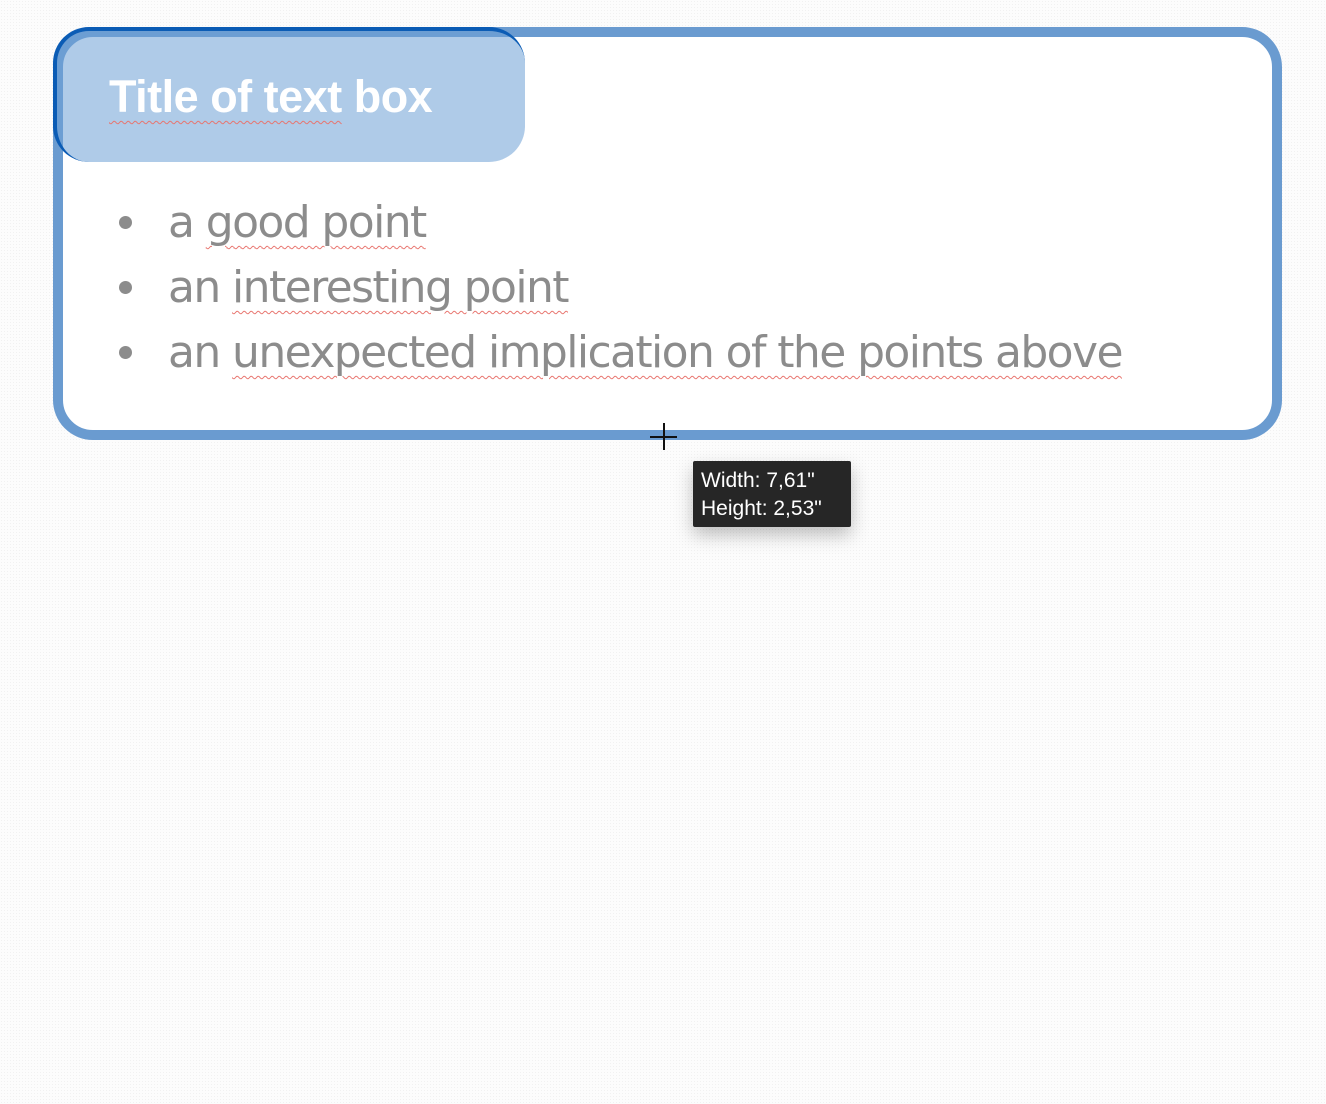  I want to click on title-spellcheck-span: Title of text, so click(225, 96).